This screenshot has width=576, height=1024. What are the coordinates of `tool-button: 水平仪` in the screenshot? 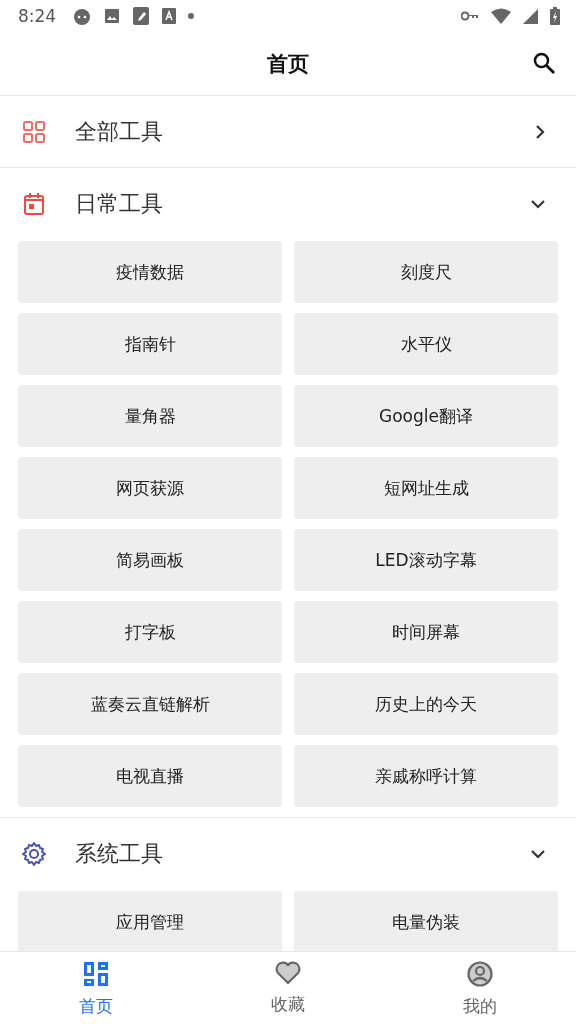 It's located at (426, 344).